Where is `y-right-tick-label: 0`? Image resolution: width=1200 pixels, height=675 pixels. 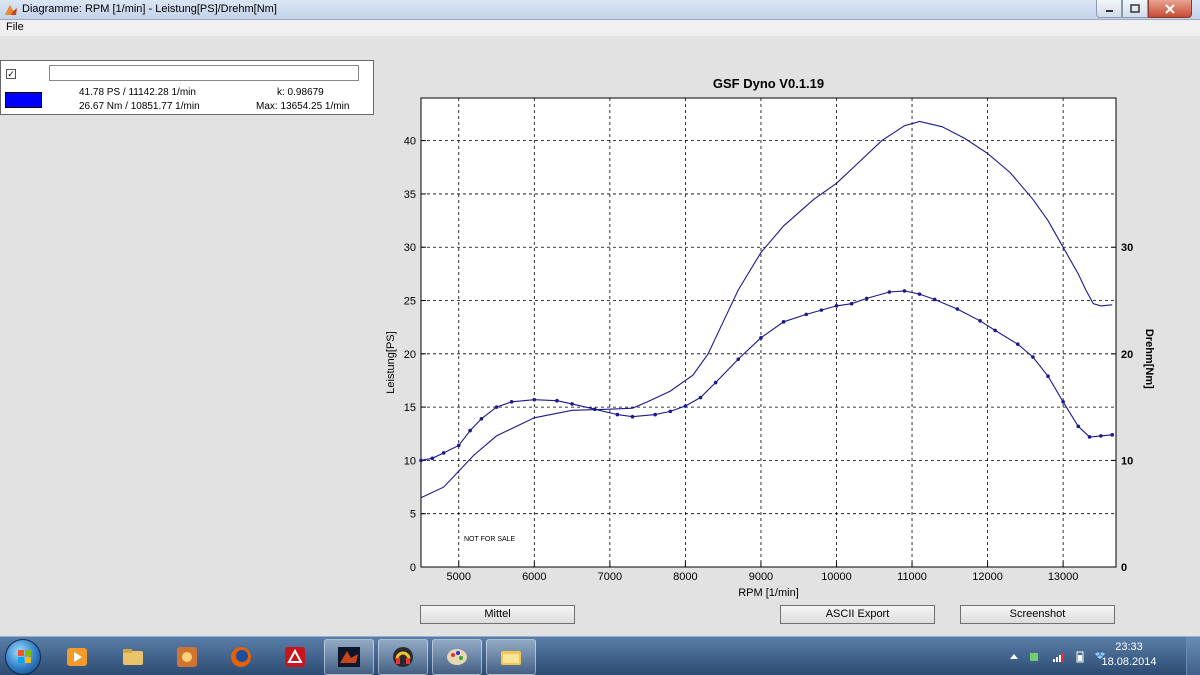
y-right-tick-label: 0 is located at coordinates (1124, 568).